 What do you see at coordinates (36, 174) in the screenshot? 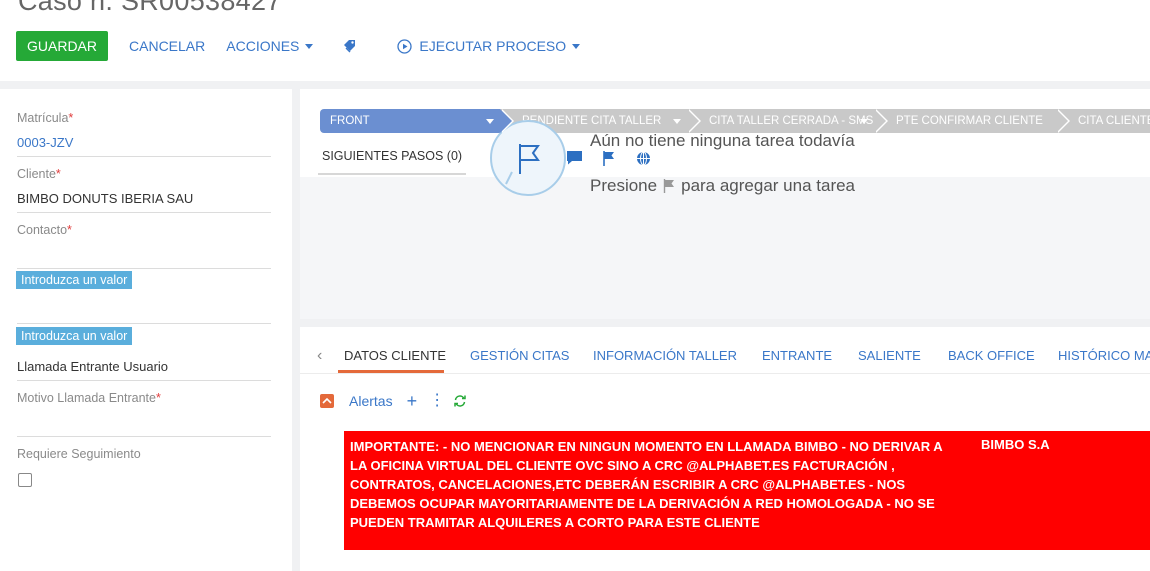
I see `cliente-label: Cliente` at bounding box center [36, 174].